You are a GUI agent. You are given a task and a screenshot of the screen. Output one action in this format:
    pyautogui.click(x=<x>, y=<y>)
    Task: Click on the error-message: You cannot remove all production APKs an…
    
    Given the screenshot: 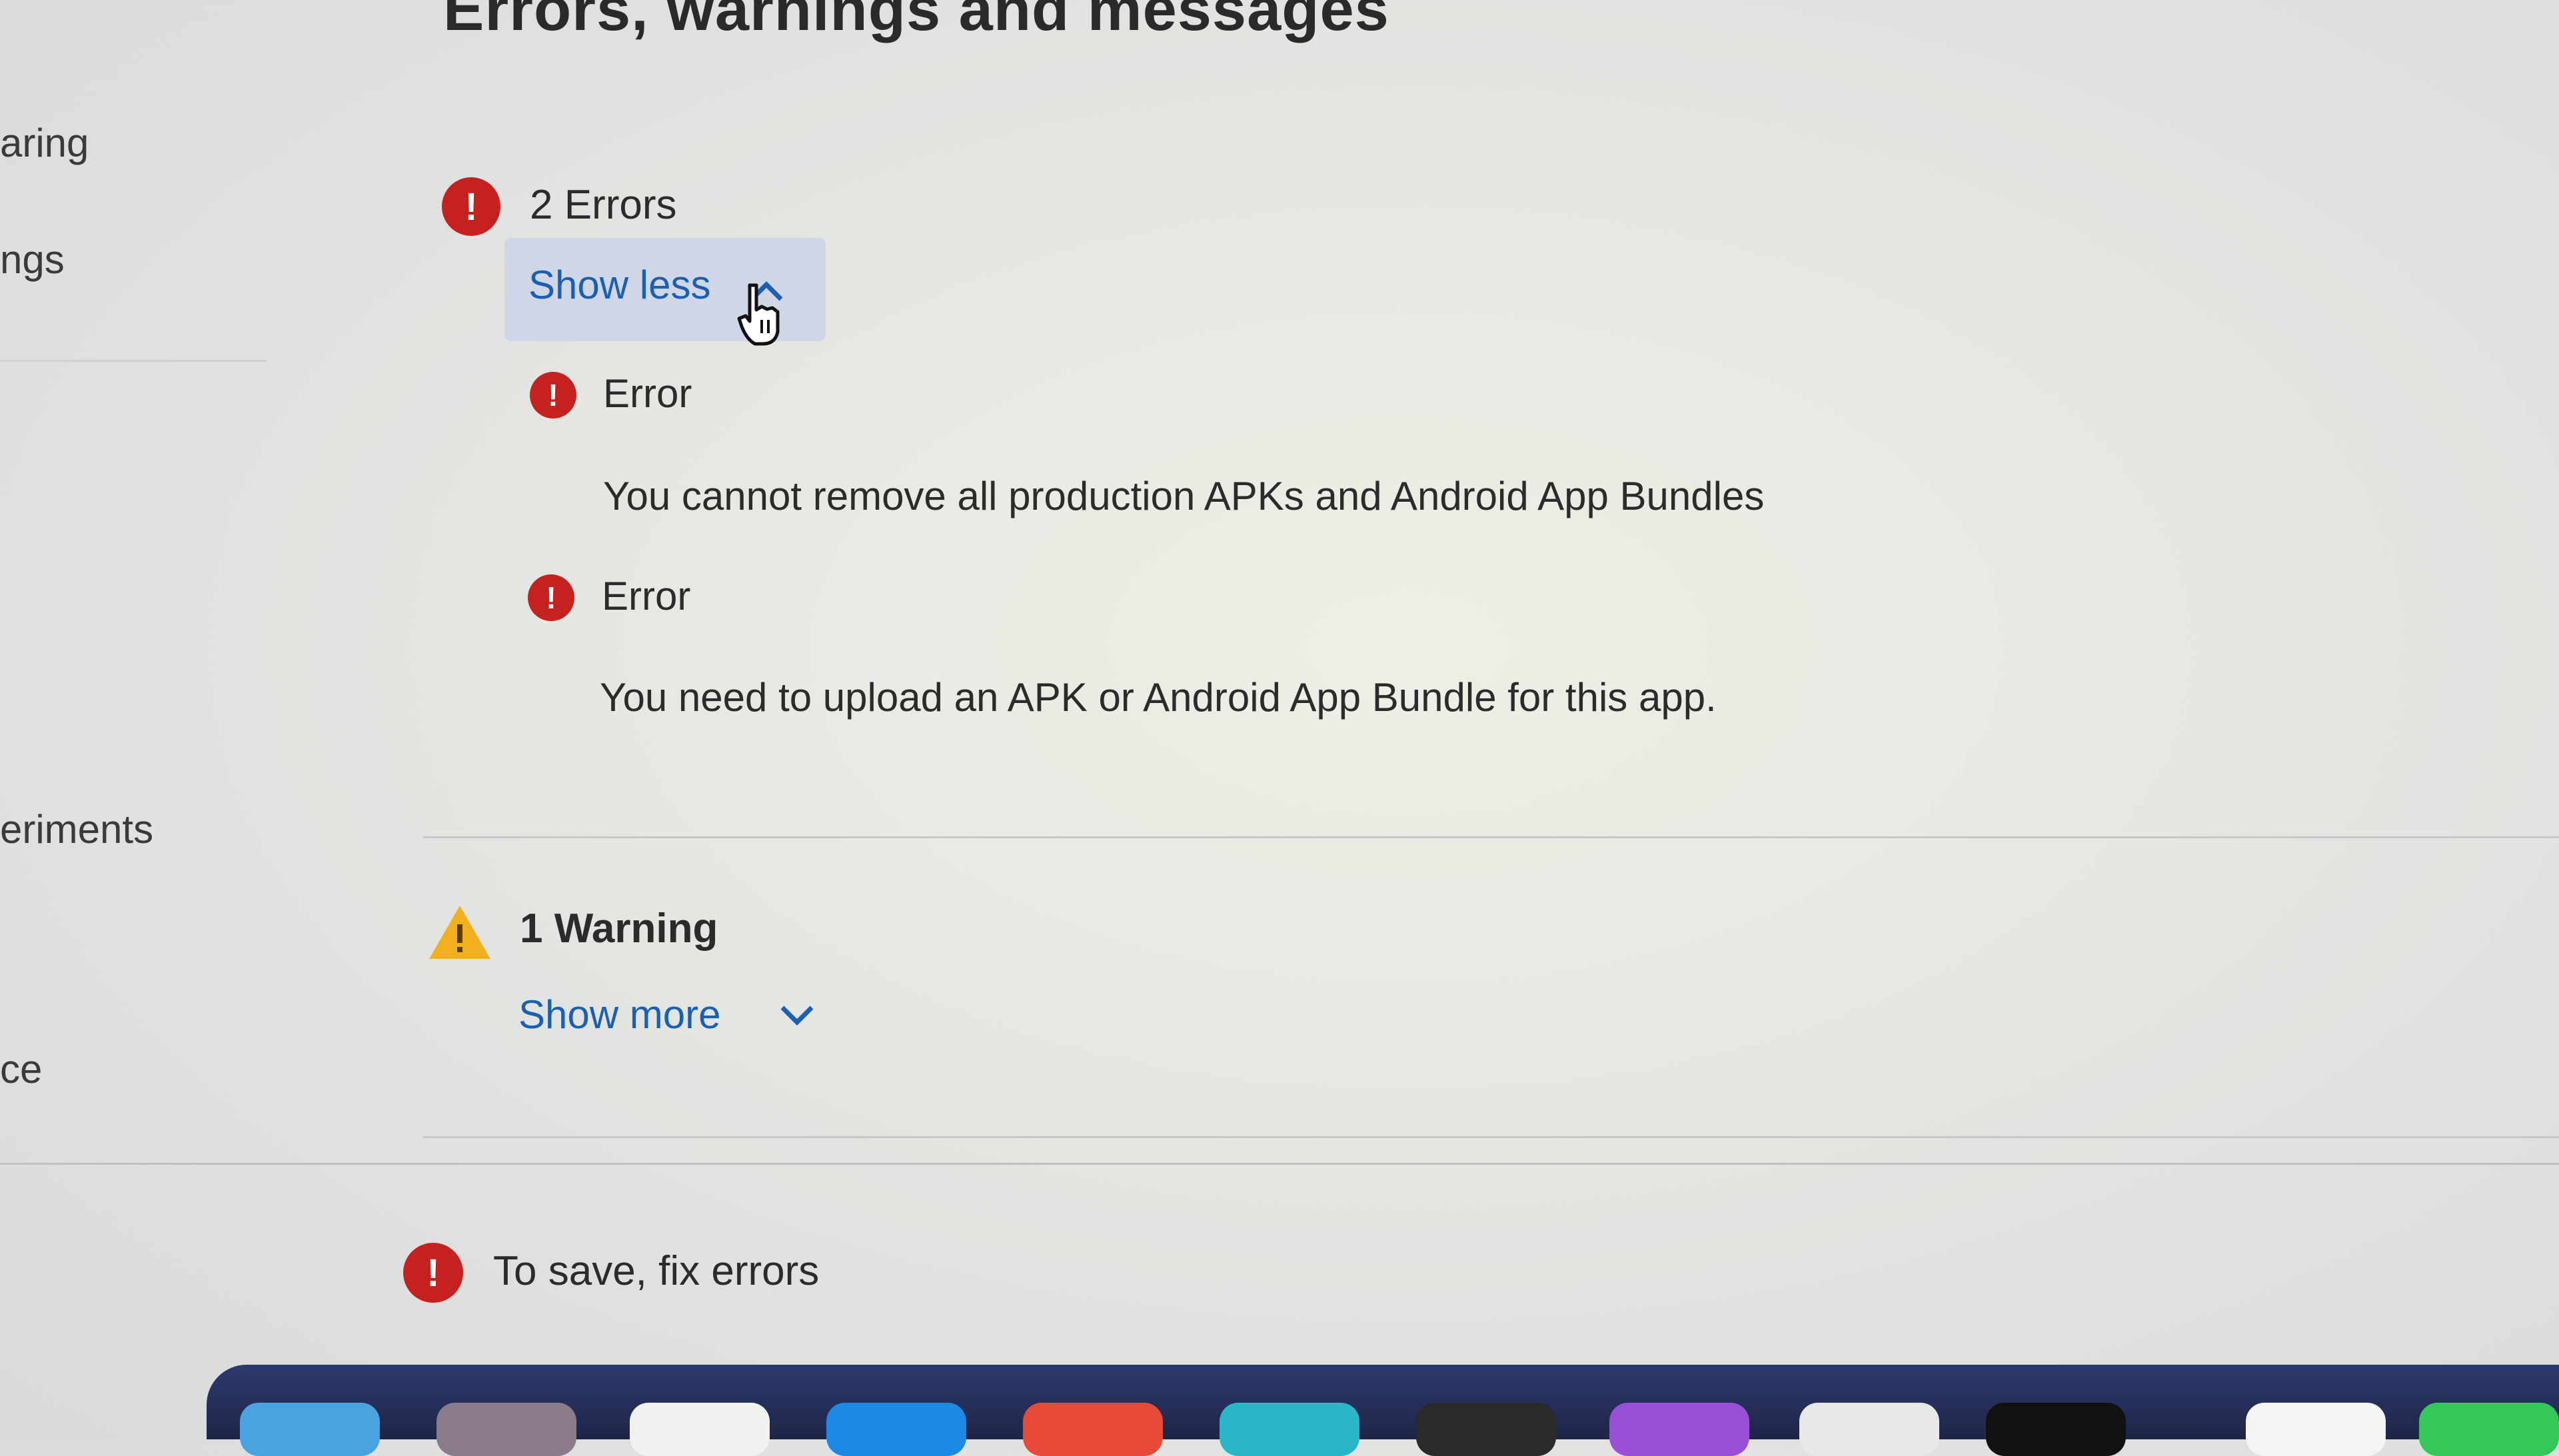 What is the action you would take?
    pyautogui.click(x=1184, y=496)
    